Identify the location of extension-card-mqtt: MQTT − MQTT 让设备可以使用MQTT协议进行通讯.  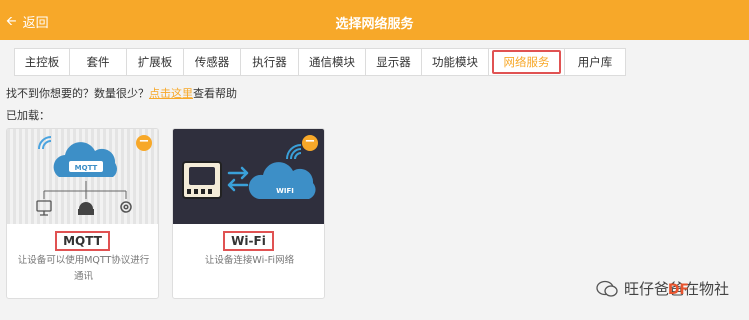
(82, 213).